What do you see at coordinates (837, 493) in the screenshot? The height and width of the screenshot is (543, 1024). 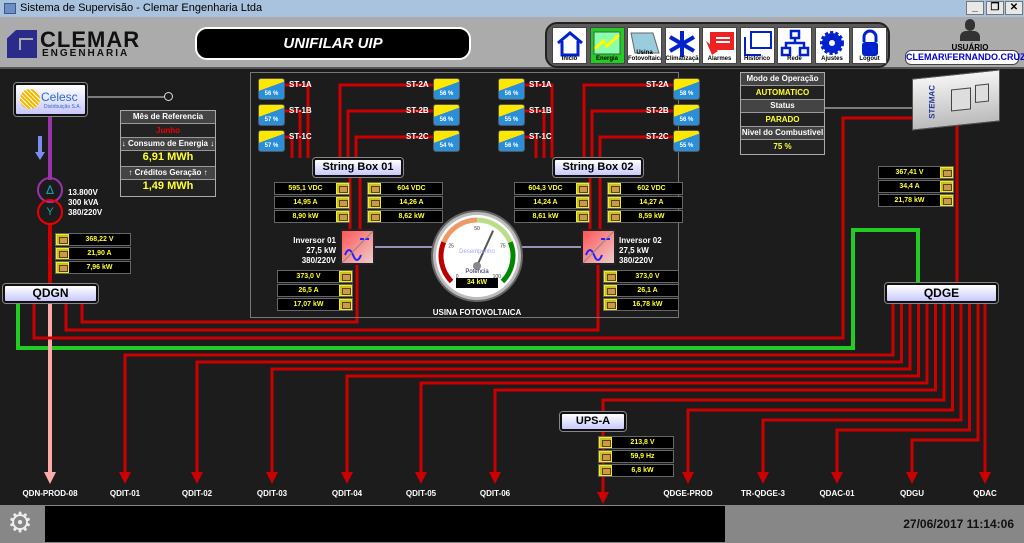 I see `feeder-label-qdac-01: QDAC-01` at bounding box center [837, 493].